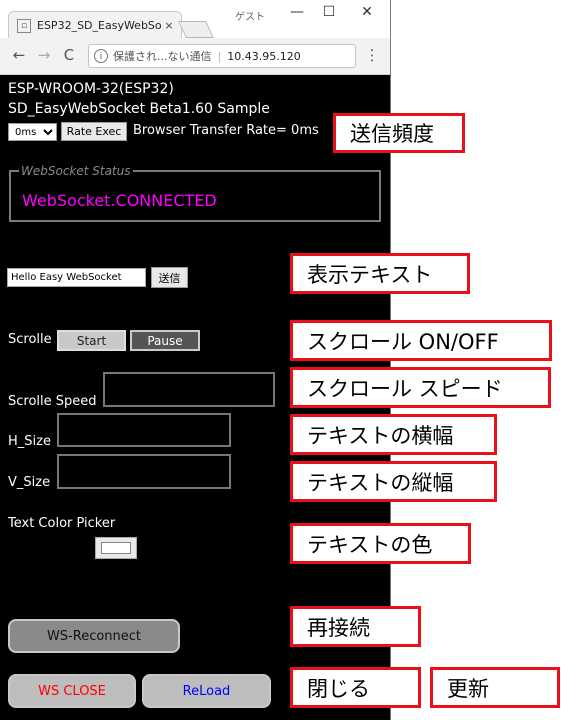  I want to click on hsize-slider, so click(144, 430).